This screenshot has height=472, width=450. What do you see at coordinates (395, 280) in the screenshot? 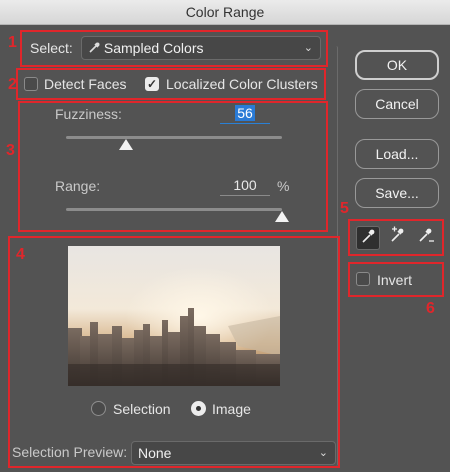
I see `invert-label: Invert` at bounding box center [395, 280].